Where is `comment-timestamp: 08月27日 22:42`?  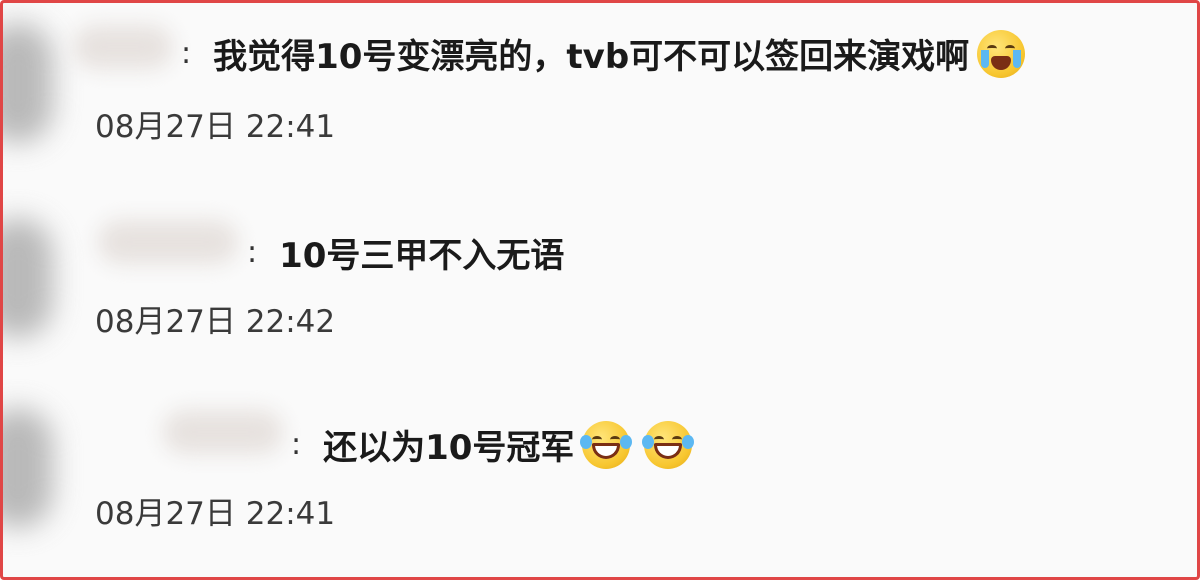
comment-timestamp: 08月27日 22:42 is located at coordinates (215, 322).